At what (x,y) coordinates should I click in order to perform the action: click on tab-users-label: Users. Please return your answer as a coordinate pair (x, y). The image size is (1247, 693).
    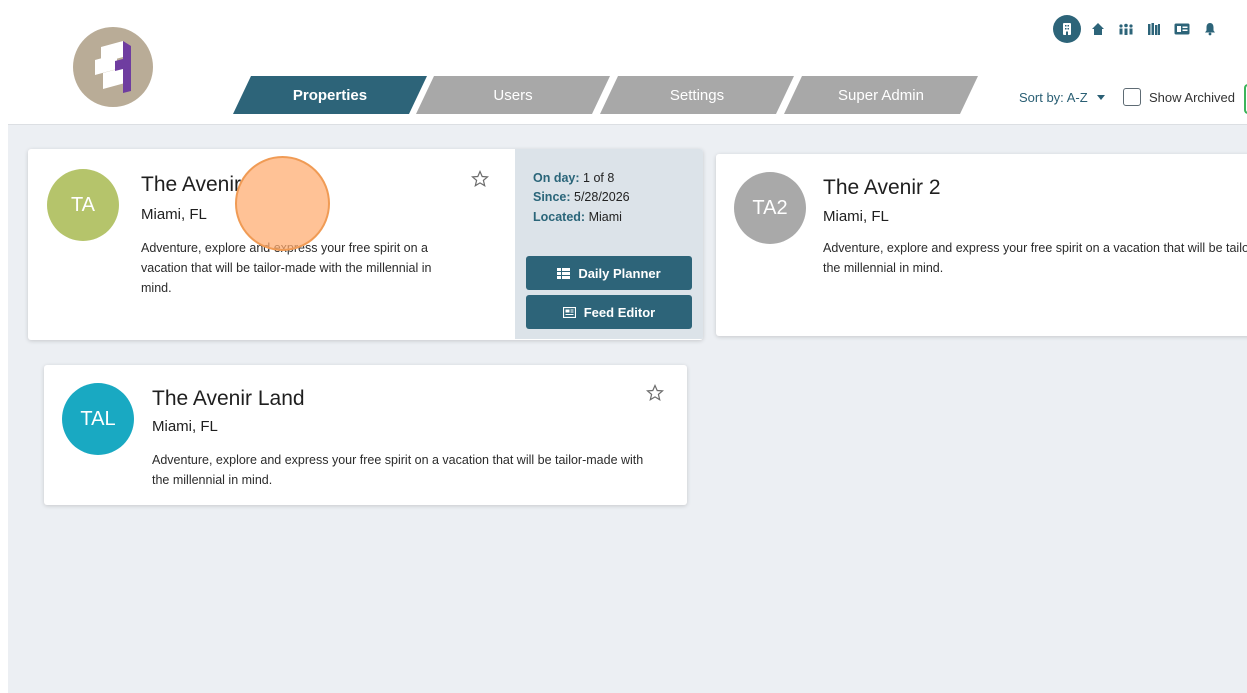
    Looking at the image, I should click on (513, 95).